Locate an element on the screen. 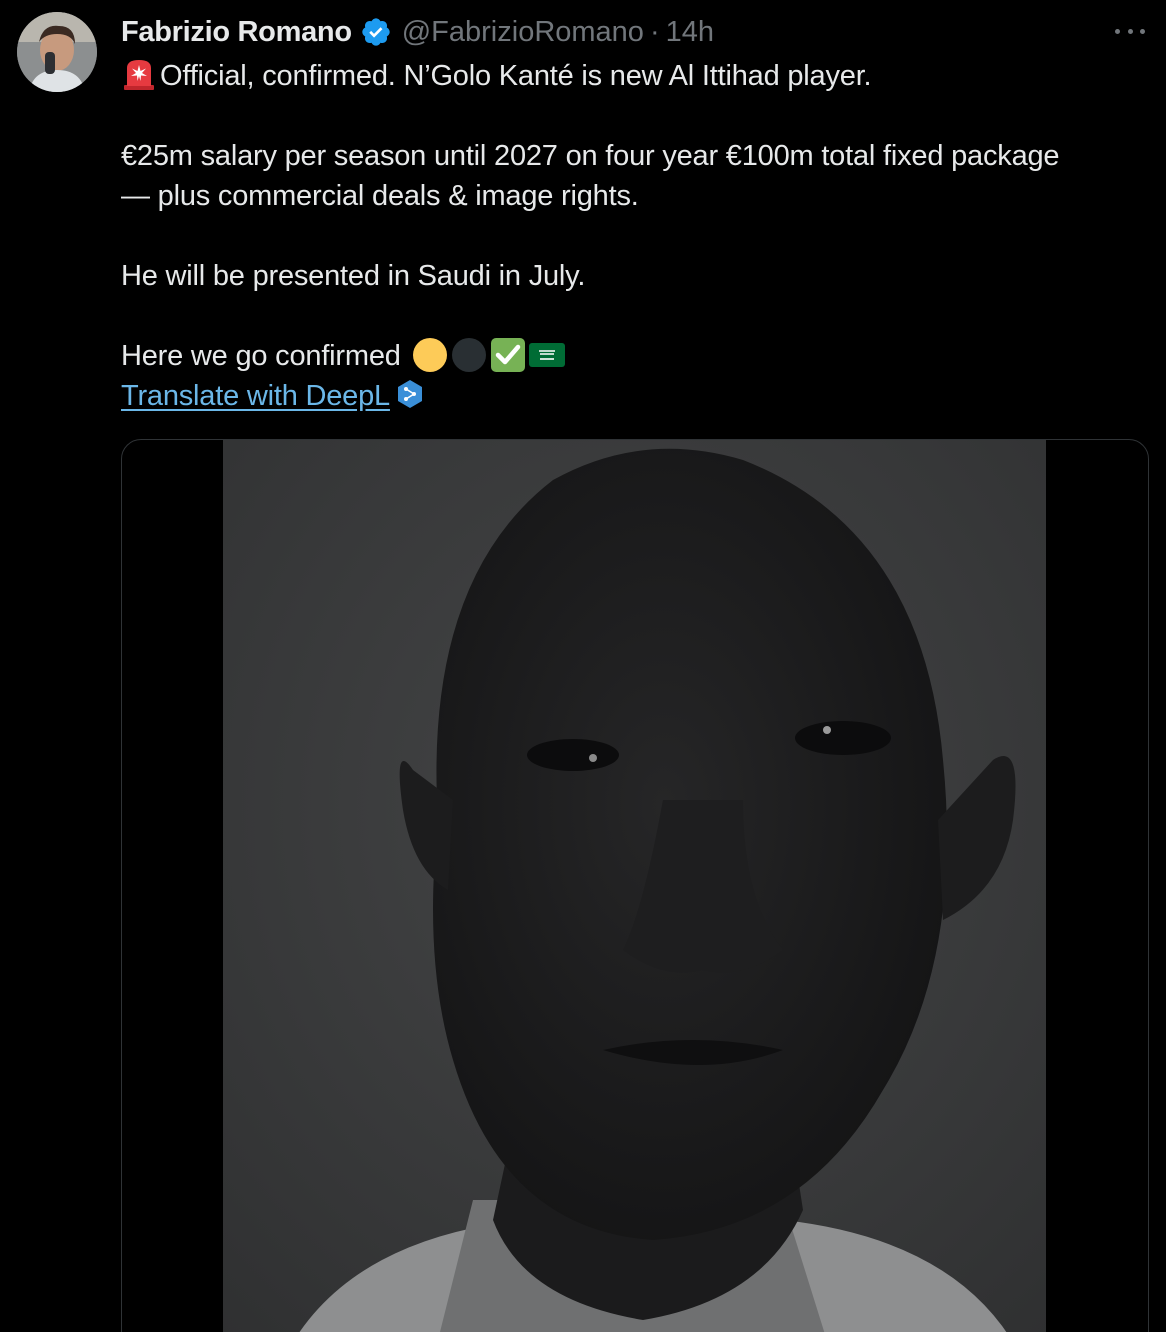 The image size is (1166, 1332). ellipsis-icon is located at coordinates (1130, 31).